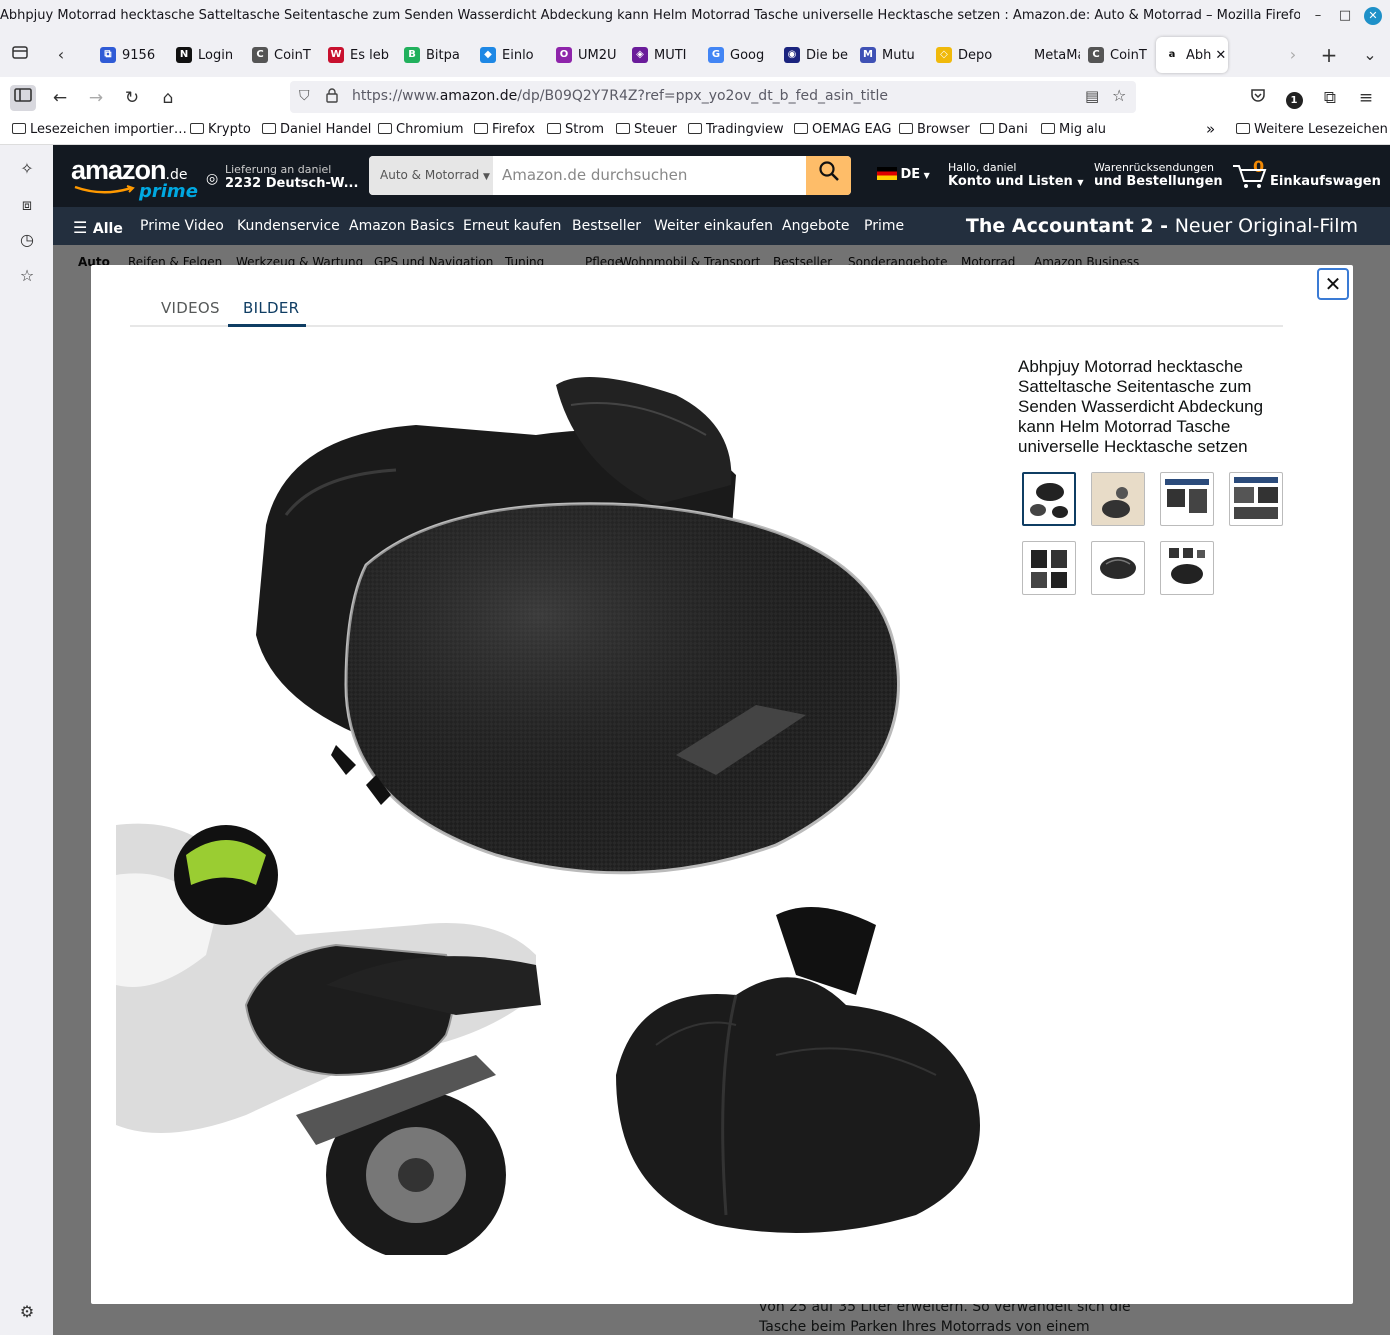 Image resolution: width=1390 pixels, height=1335 pixels. What do you see at coordinates (27, 1312) in the screenshot?
I see `sidebar-settings-icon: ⚙` at bounding box center [27, 1312].